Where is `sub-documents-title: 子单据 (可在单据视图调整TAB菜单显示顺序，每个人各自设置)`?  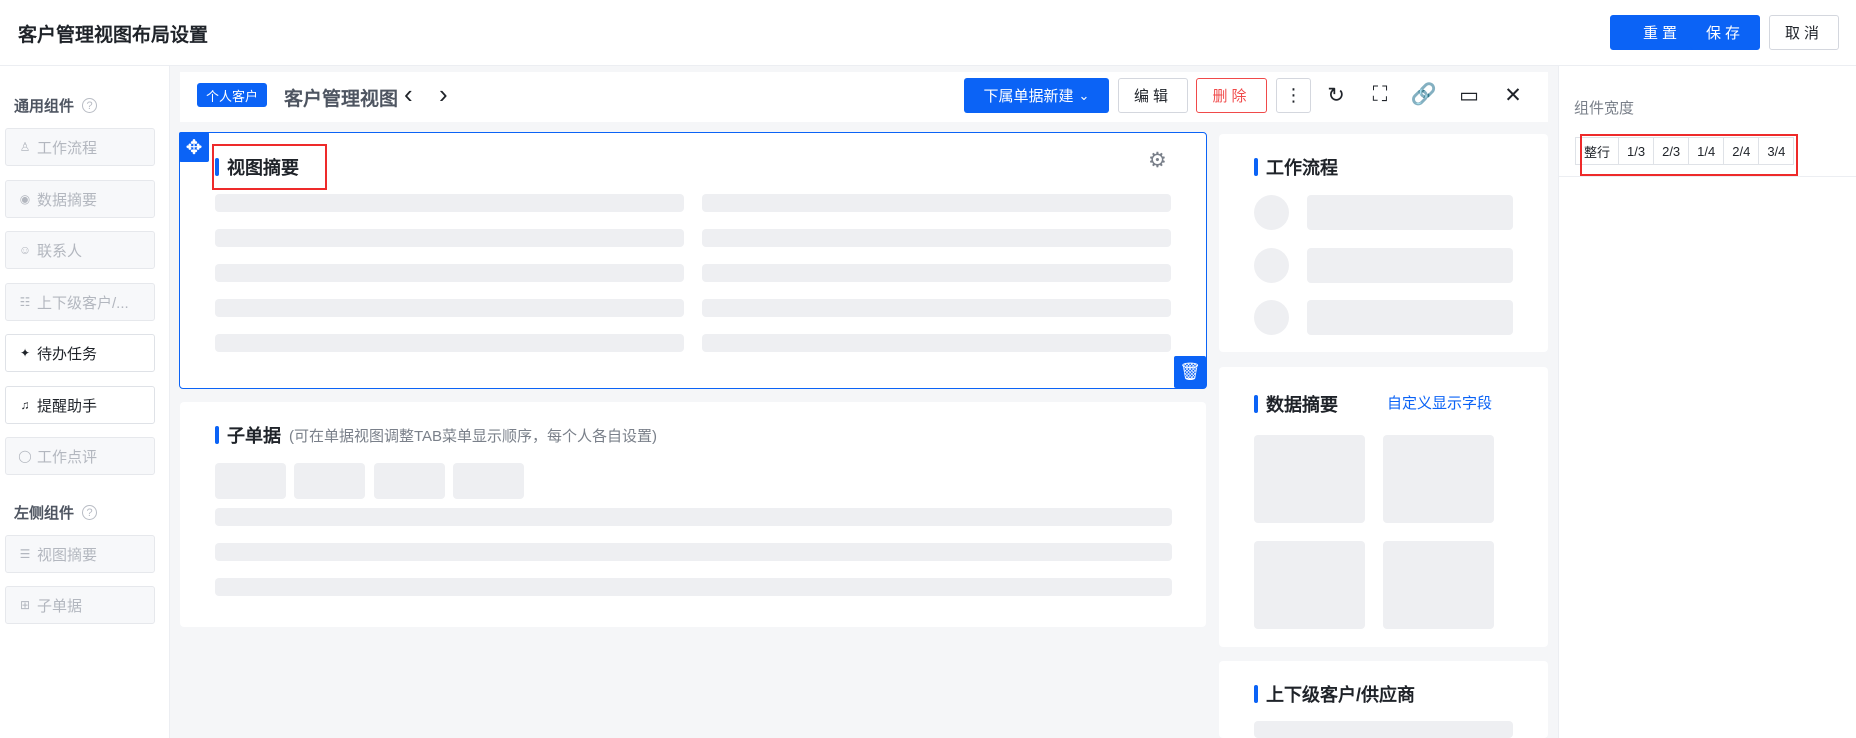 sub-documents-title: 子单据 (可在单据视图调整TAB菜单显示顺序，每个人各自设置) is located at coordinates (436, 435).